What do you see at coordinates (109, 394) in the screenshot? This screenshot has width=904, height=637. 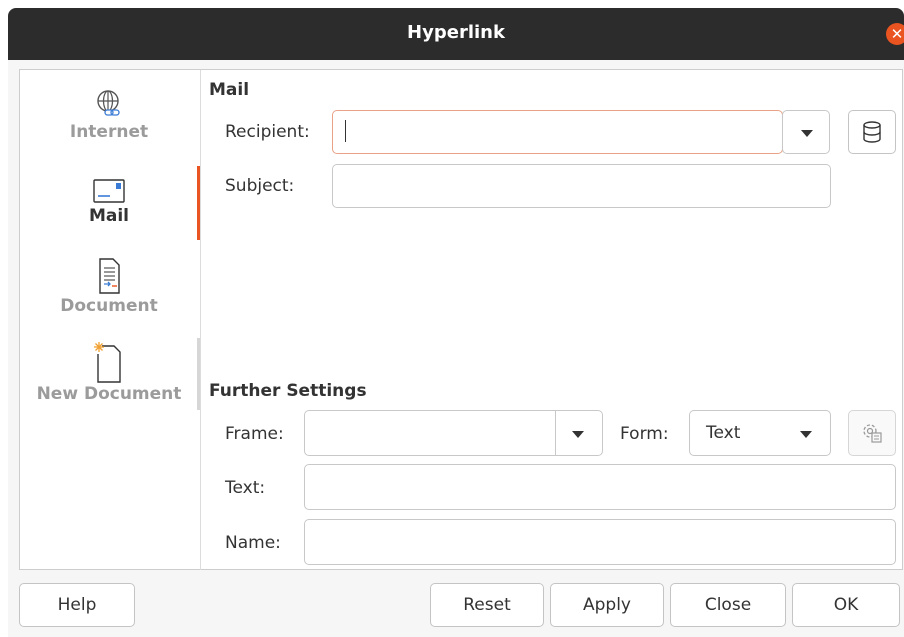 I see `sidebar-item-label: New Document` at bounding box center [109, 394].